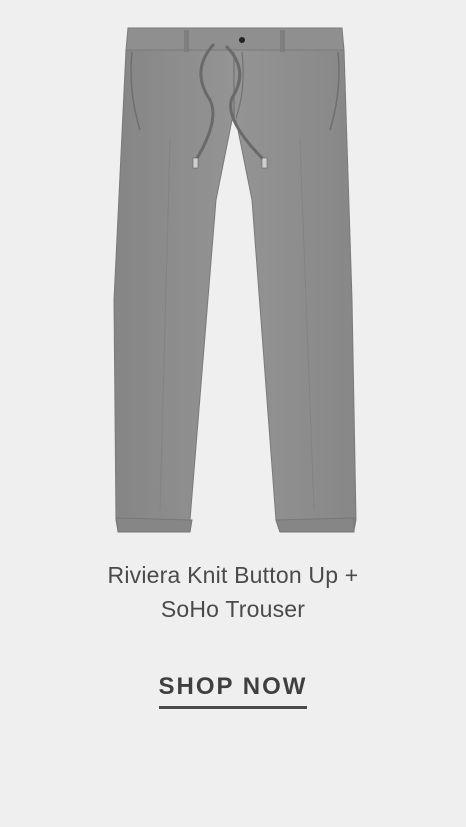 Image resolution: width=466 pixels, height=827 pixels. I want to click on cta-container: SHOP NOW, so click(233, 690).